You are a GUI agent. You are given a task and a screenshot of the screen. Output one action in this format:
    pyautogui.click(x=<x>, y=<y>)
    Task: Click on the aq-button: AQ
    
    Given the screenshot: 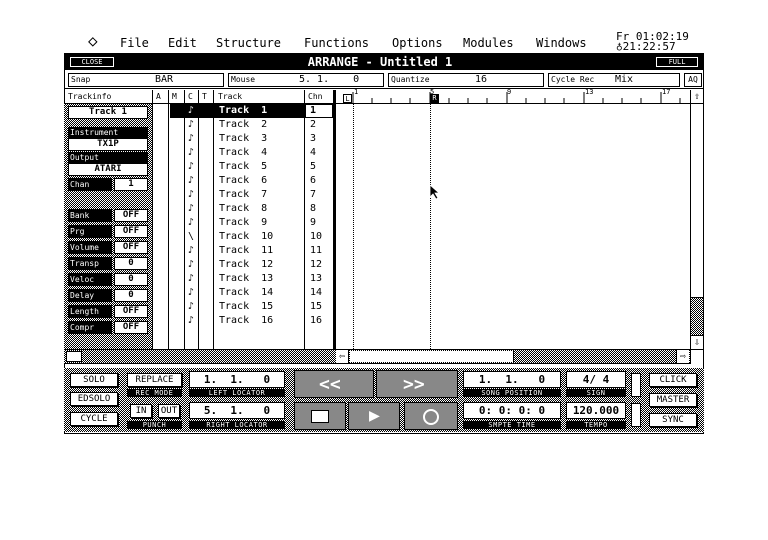 What is the action you would take?
    pyautogui.click(x=693, y=80)
    